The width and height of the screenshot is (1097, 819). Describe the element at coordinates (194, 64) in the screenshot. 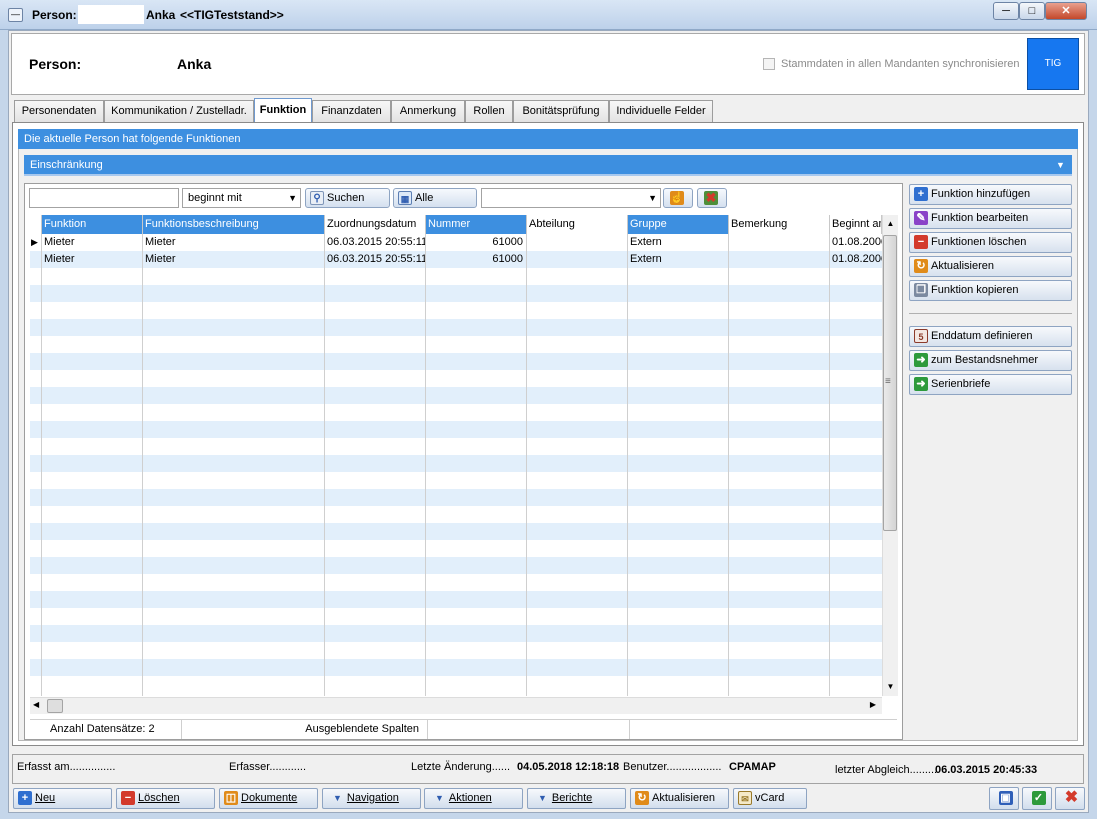

I see `person-name: Anka` at that location.